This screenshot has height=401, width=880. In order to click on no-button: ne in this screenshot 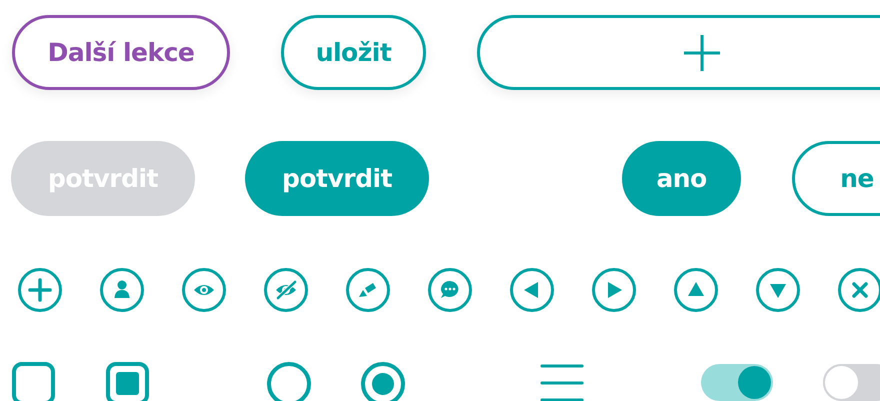, I will do `click(836, 178)`.